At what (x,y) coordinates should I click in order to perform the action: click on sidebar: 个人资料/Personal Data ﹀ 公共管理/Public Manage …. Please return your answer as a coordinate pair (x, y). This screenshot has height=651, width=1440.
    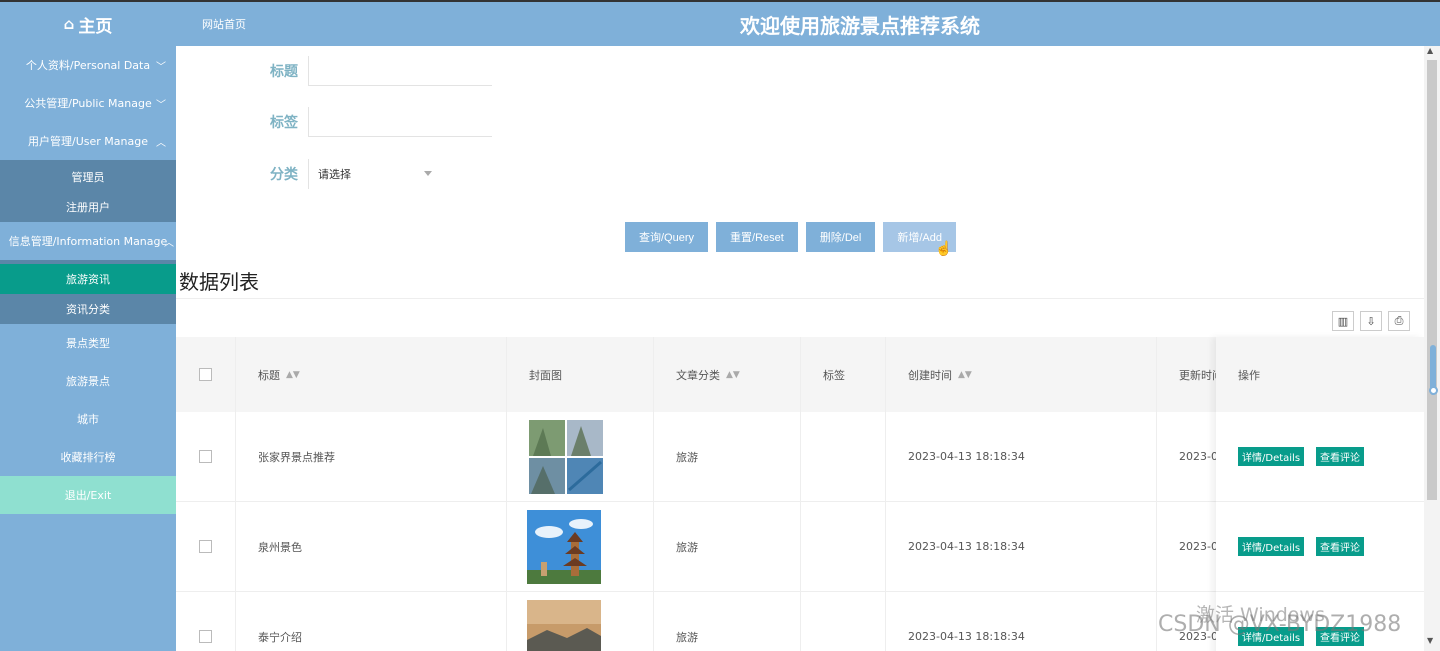
    Looking at the image, I should click on (88, 348).